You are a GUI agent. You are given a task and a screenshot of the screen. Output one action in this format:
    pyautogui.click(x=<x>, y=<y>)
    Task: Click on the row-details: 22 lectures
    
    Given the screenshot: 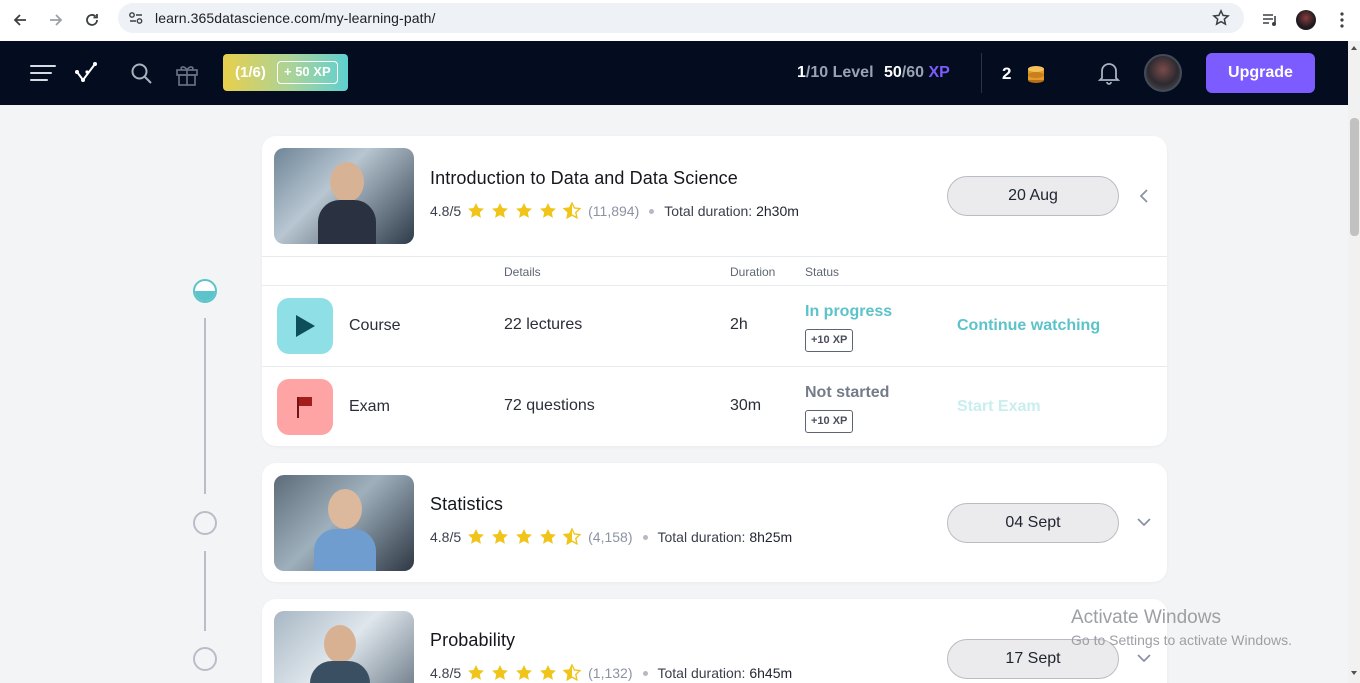 What is the action you would take?
    pyautogui.click(x=543, y=324)
    